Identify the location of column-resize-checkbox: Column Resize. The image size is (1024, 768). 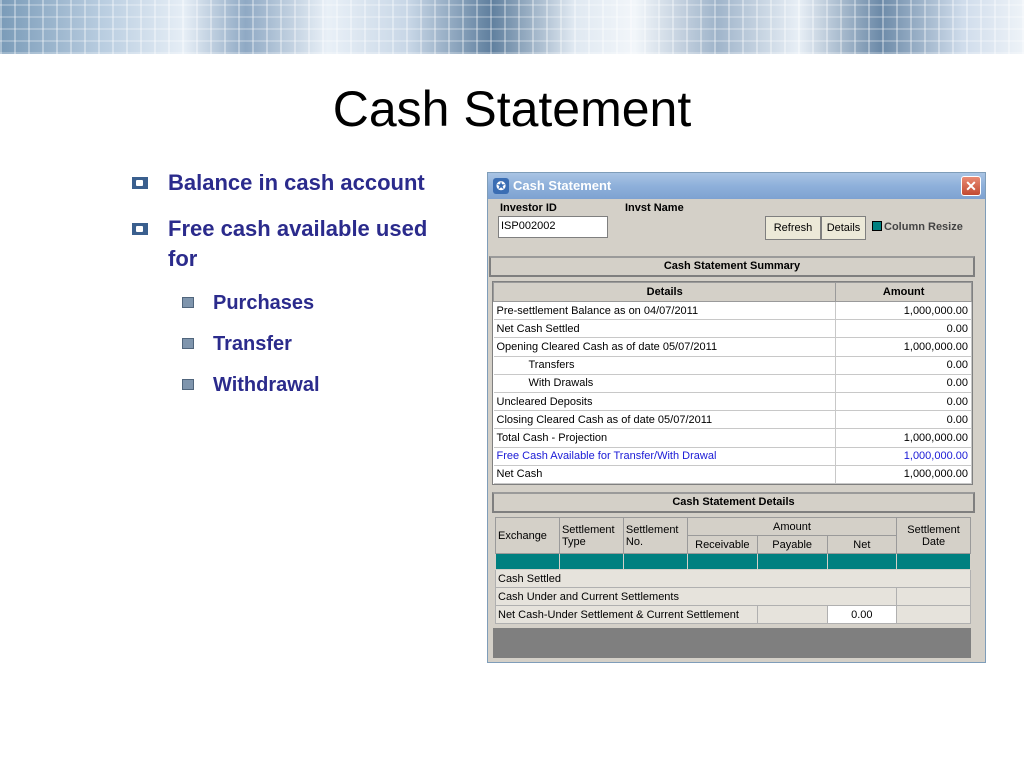
(917, 227).